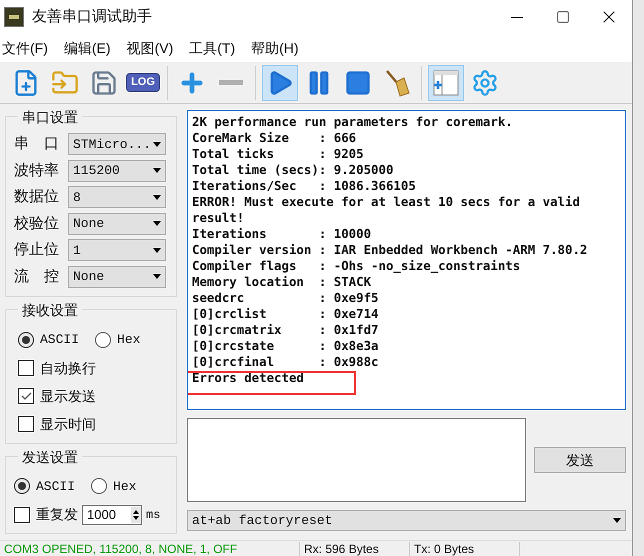  I want to click on log-line: Errors detected, so click(248, 378).